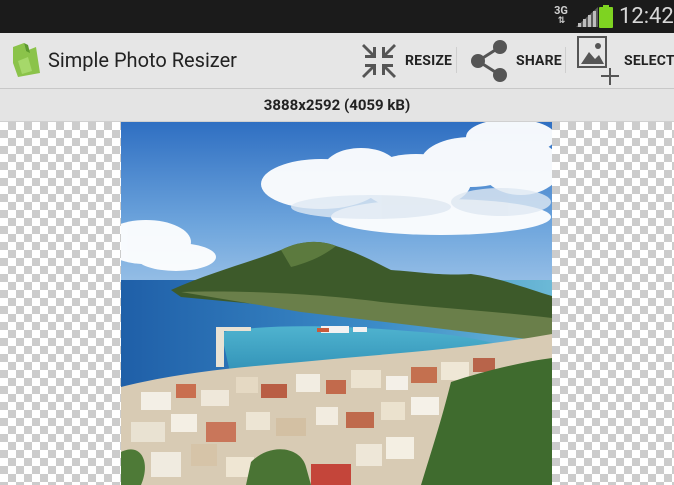 The width and height of the screenshot is (674, 485). Describe the element at coordinates (587, 17) in the screenshot. I see `signal-icon` at that location.